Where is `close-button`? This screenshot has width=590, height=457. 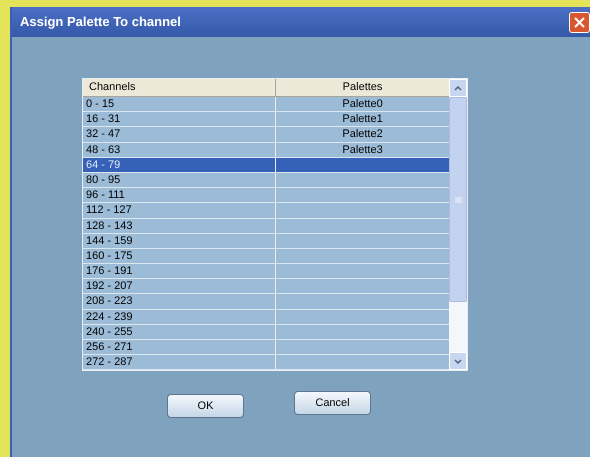
close-button is located at coordinates (579, 22).